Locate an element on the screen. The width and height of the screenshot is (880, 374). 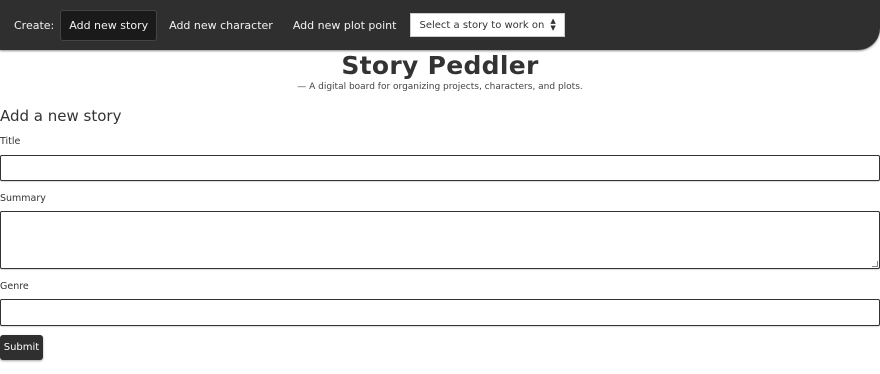
submit-button: Submit is located at coordinates (21, 347).